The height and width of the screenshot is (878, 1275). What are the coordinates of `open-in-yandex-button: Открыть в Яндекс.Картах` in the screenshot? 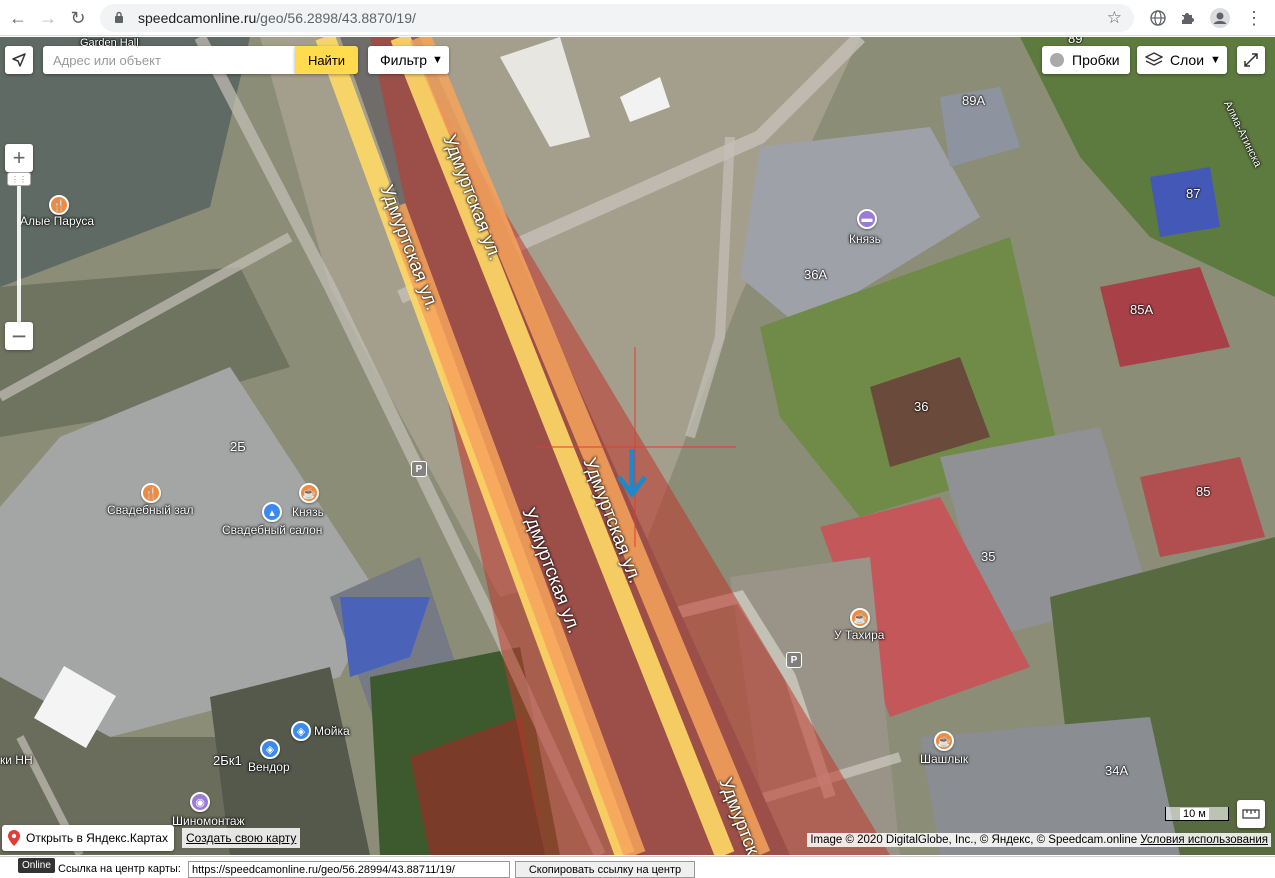 It's located at (88, 838).